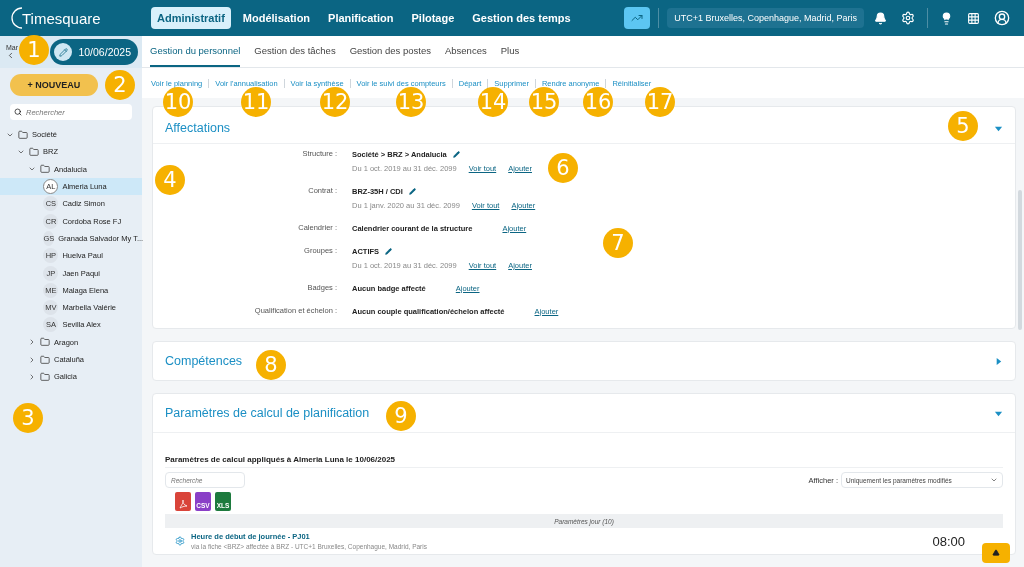 The height and width of the screenshot is (567, 1024). Describe the element at coordinates (521, 18) in the screenshot. I see `nav-tab: Gestion des temps` at that location.